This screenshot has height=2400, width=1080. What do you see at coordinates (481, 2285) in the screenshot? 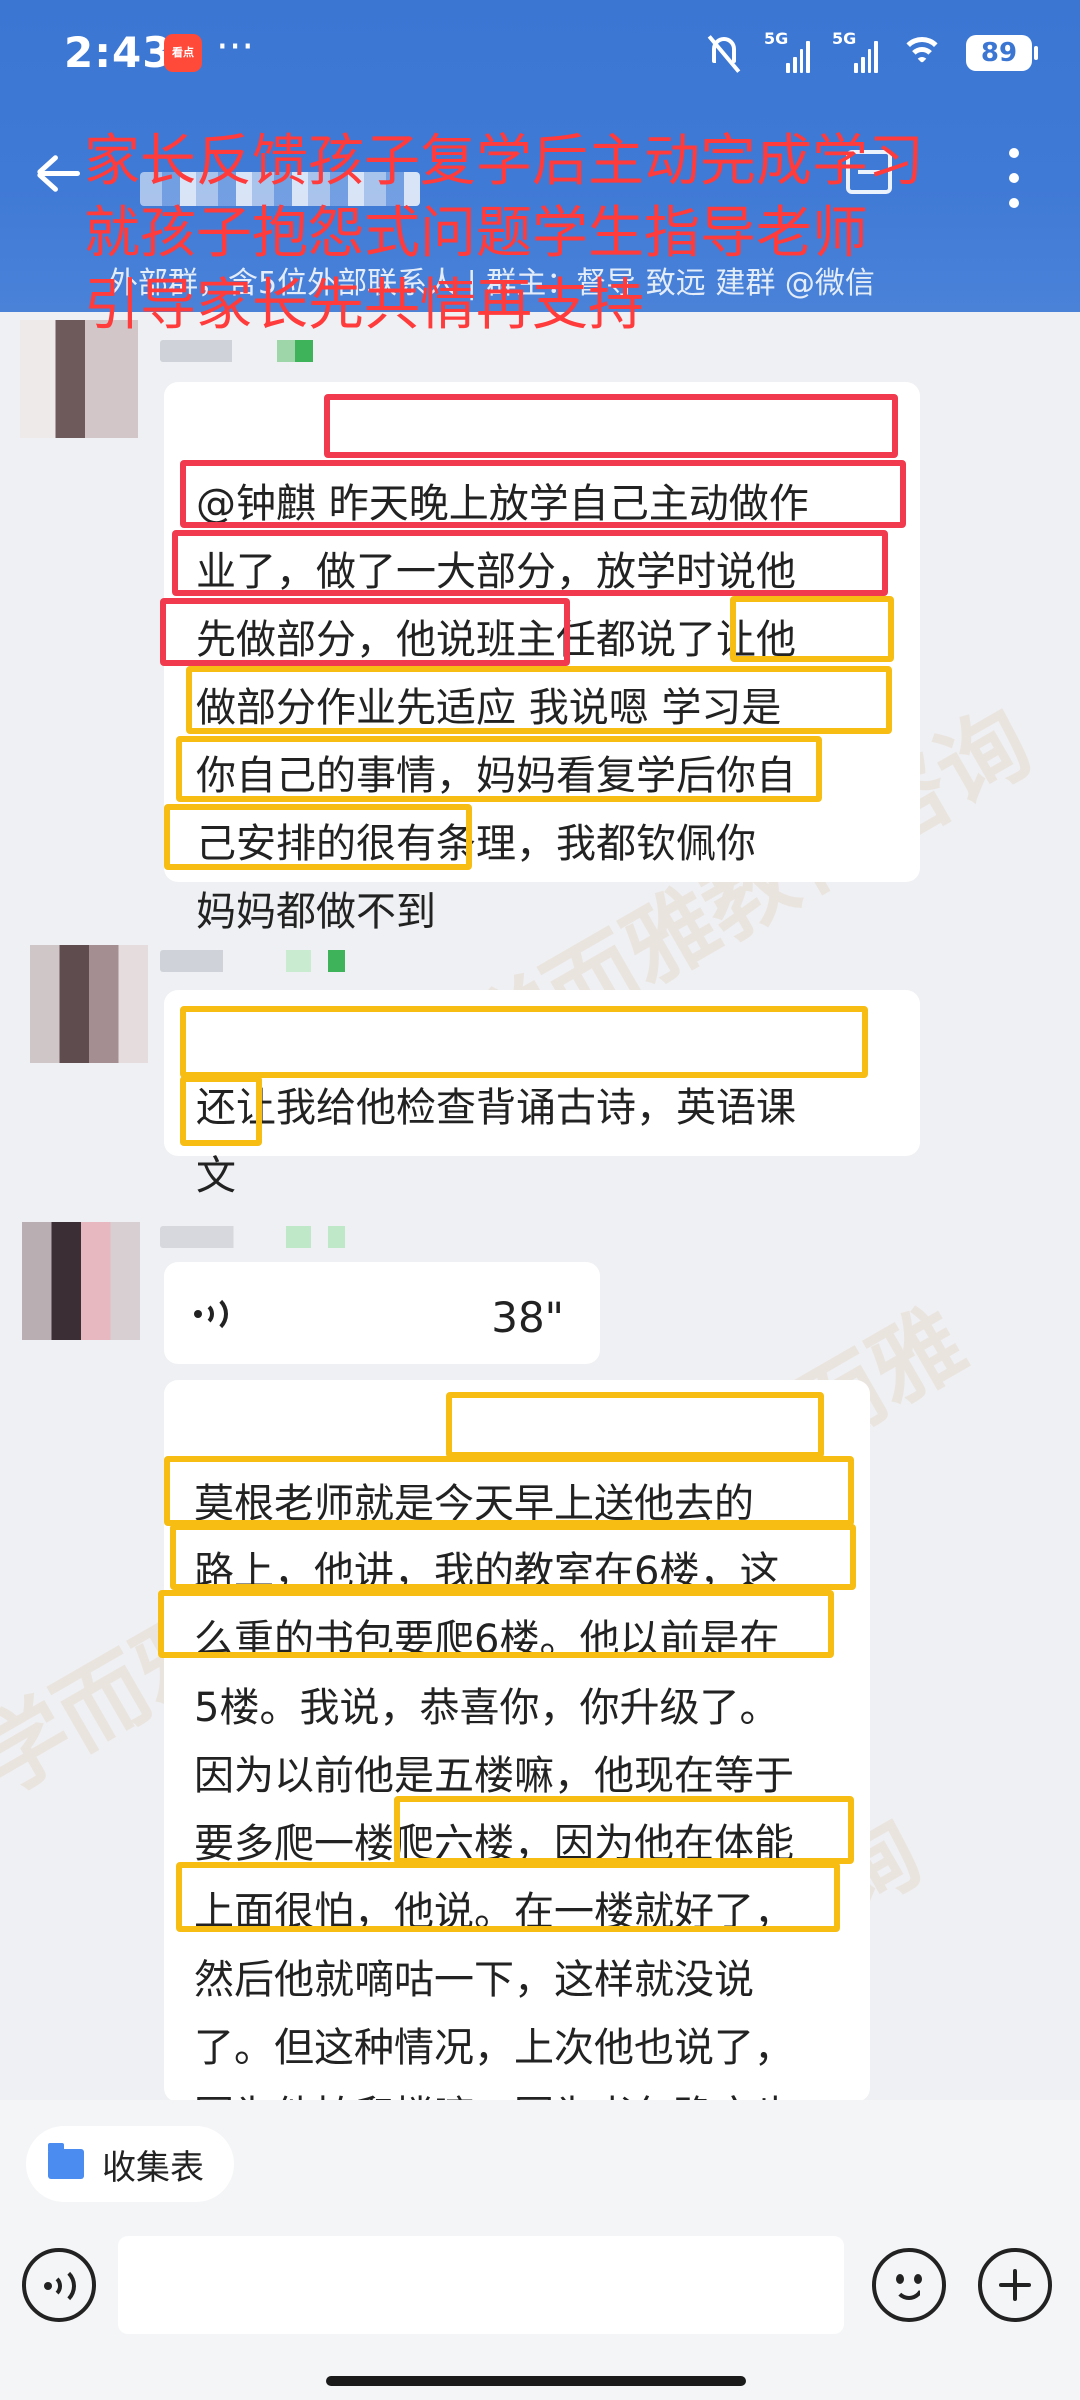
I see `message-input` at bounding box center [481, 2285].